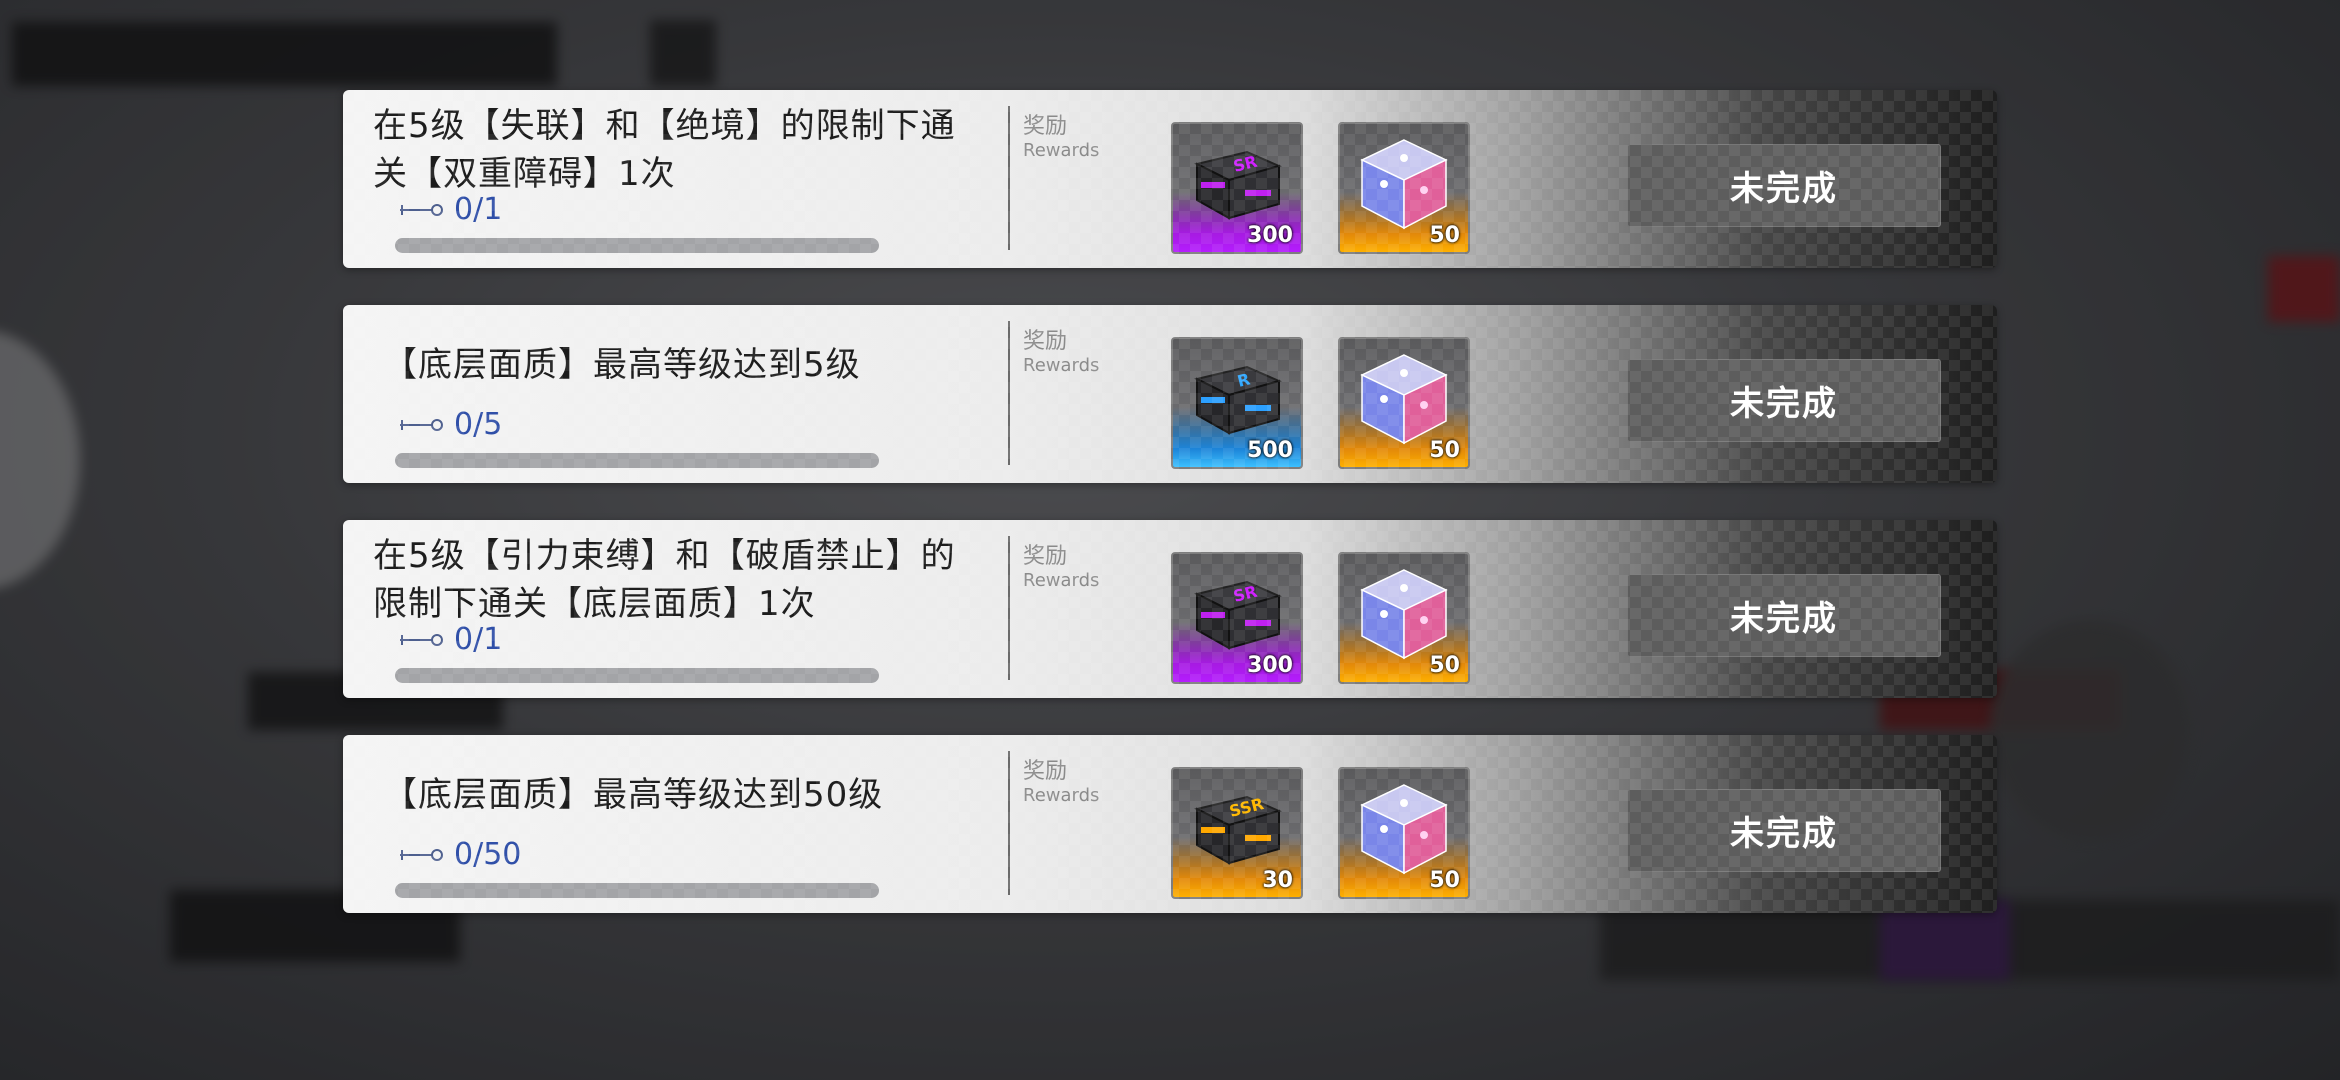 This screenshot has width=2340, height=1080. Describe the element at coordinates (664, 580) in the screenshot. I see `task-title: 在5级【引力束缚】和【破盾禁止】的限制下通关【底层面质】1次` at that location.